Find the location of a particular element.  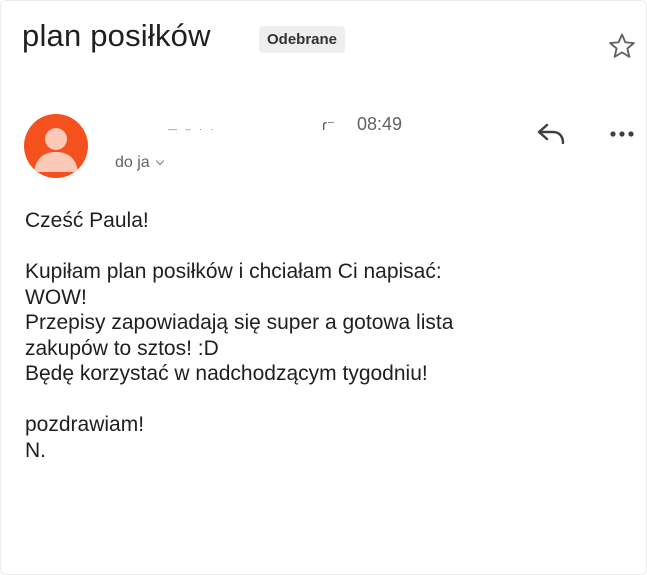

sender-avatar is located at coordinates (56, 146).